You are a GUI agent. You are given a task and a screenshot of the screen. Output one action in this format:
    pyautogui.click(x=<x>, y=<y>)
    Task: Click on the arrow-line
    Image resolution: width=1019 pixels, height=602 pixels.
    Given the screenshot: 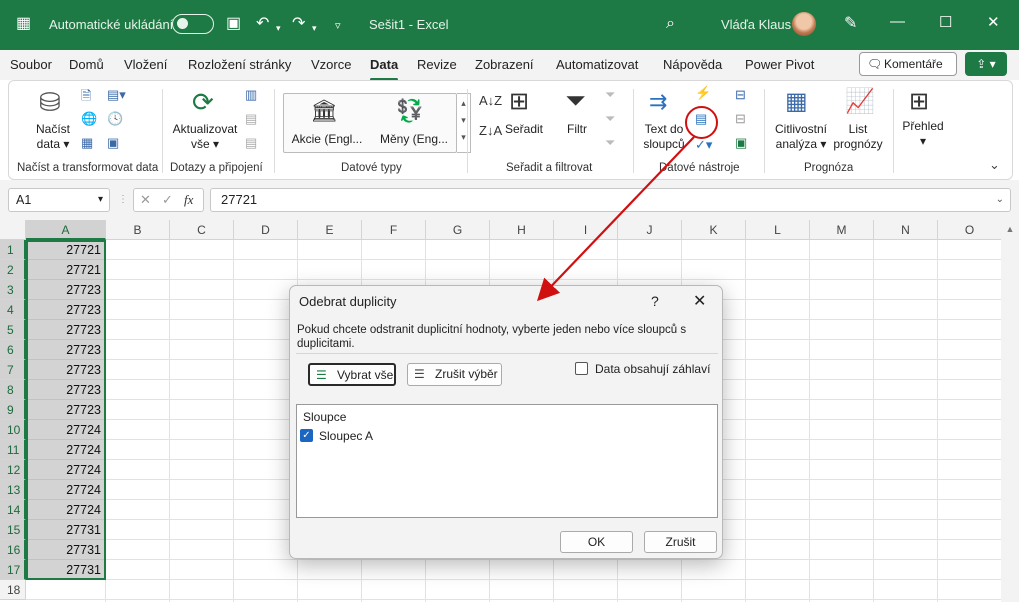 What is the action you would take?
    pyautogui.click(x=615, y=219)
    